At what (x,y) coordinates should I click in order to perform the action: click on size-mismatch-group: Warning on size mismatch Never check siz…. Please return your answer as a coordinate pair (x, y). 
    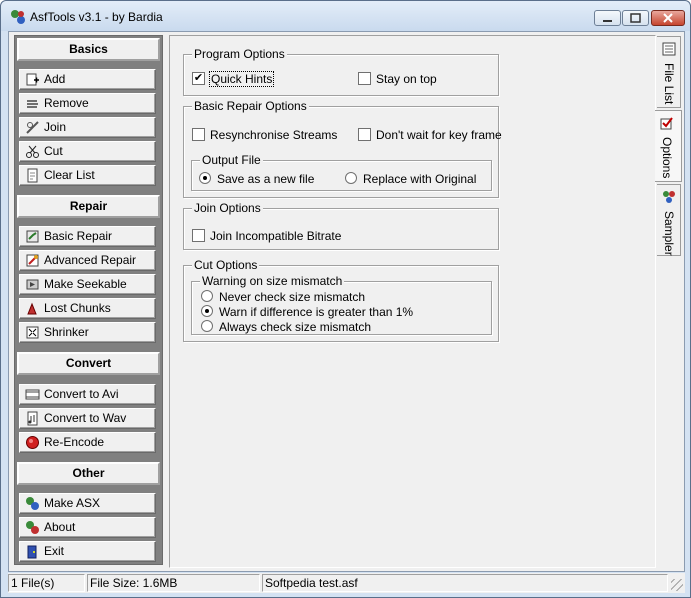
    Looking at the image, I should click on (341, 304).